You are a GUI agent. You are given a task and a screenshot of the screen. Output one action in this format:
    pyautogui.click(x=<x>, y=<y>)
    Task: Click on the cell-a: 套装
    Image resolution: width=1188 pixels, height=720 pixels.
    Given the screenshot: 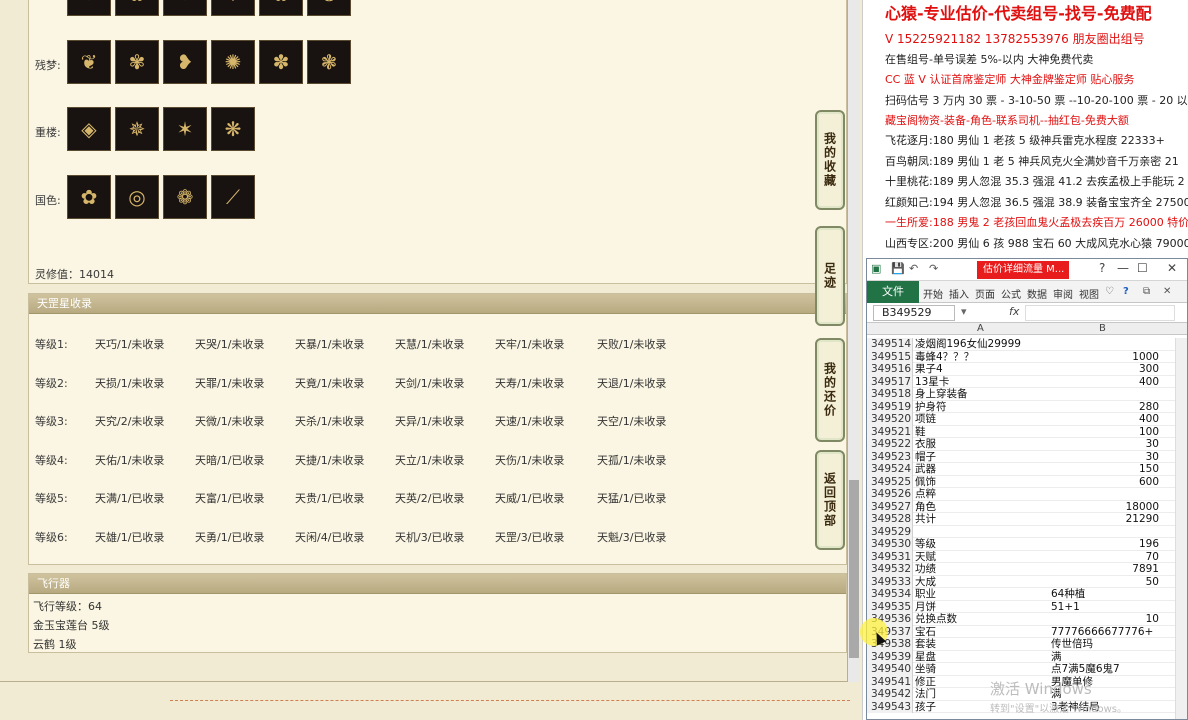 What is the action you would take?
    pyautogui.click(x=982, y=644)
    